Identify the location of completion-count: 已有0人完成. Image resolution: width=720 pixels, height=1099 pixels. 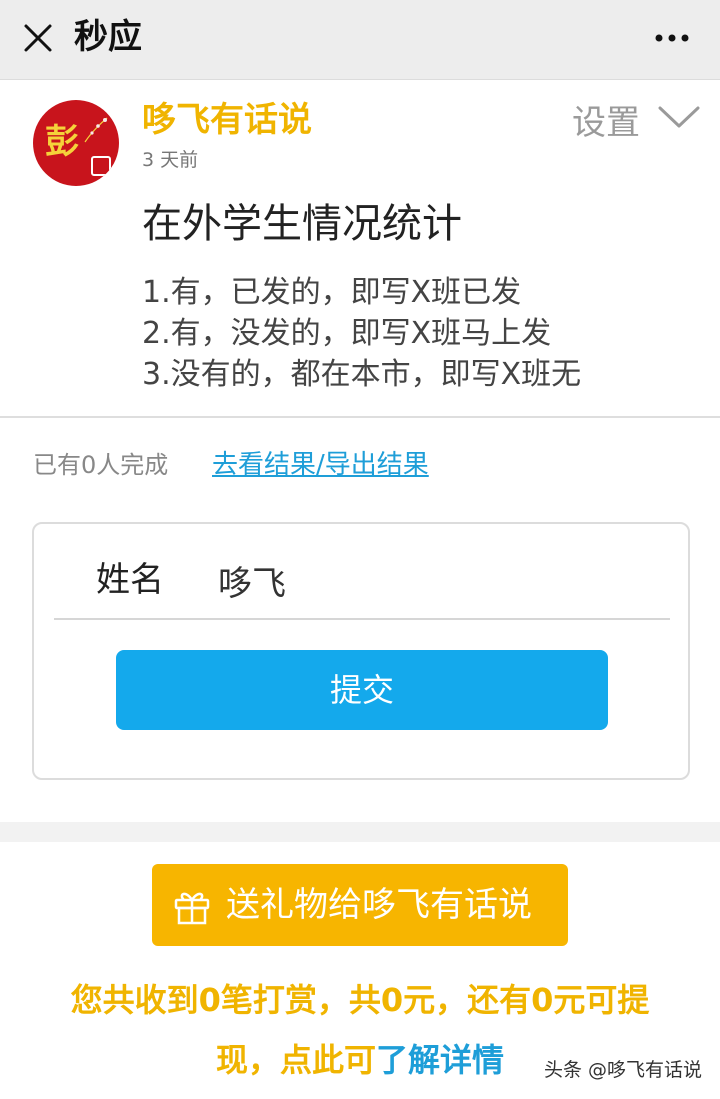
(101, 465).